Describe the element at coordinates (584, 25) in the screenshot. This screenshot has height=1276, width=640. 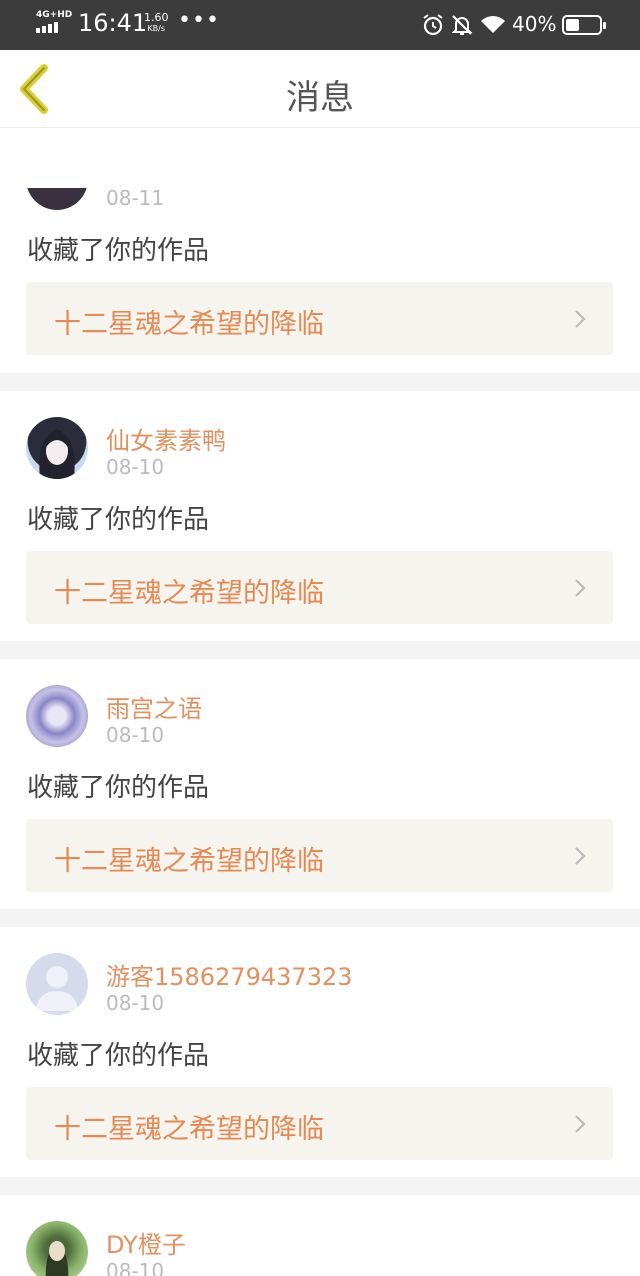
I see `battery-icon` at that location.